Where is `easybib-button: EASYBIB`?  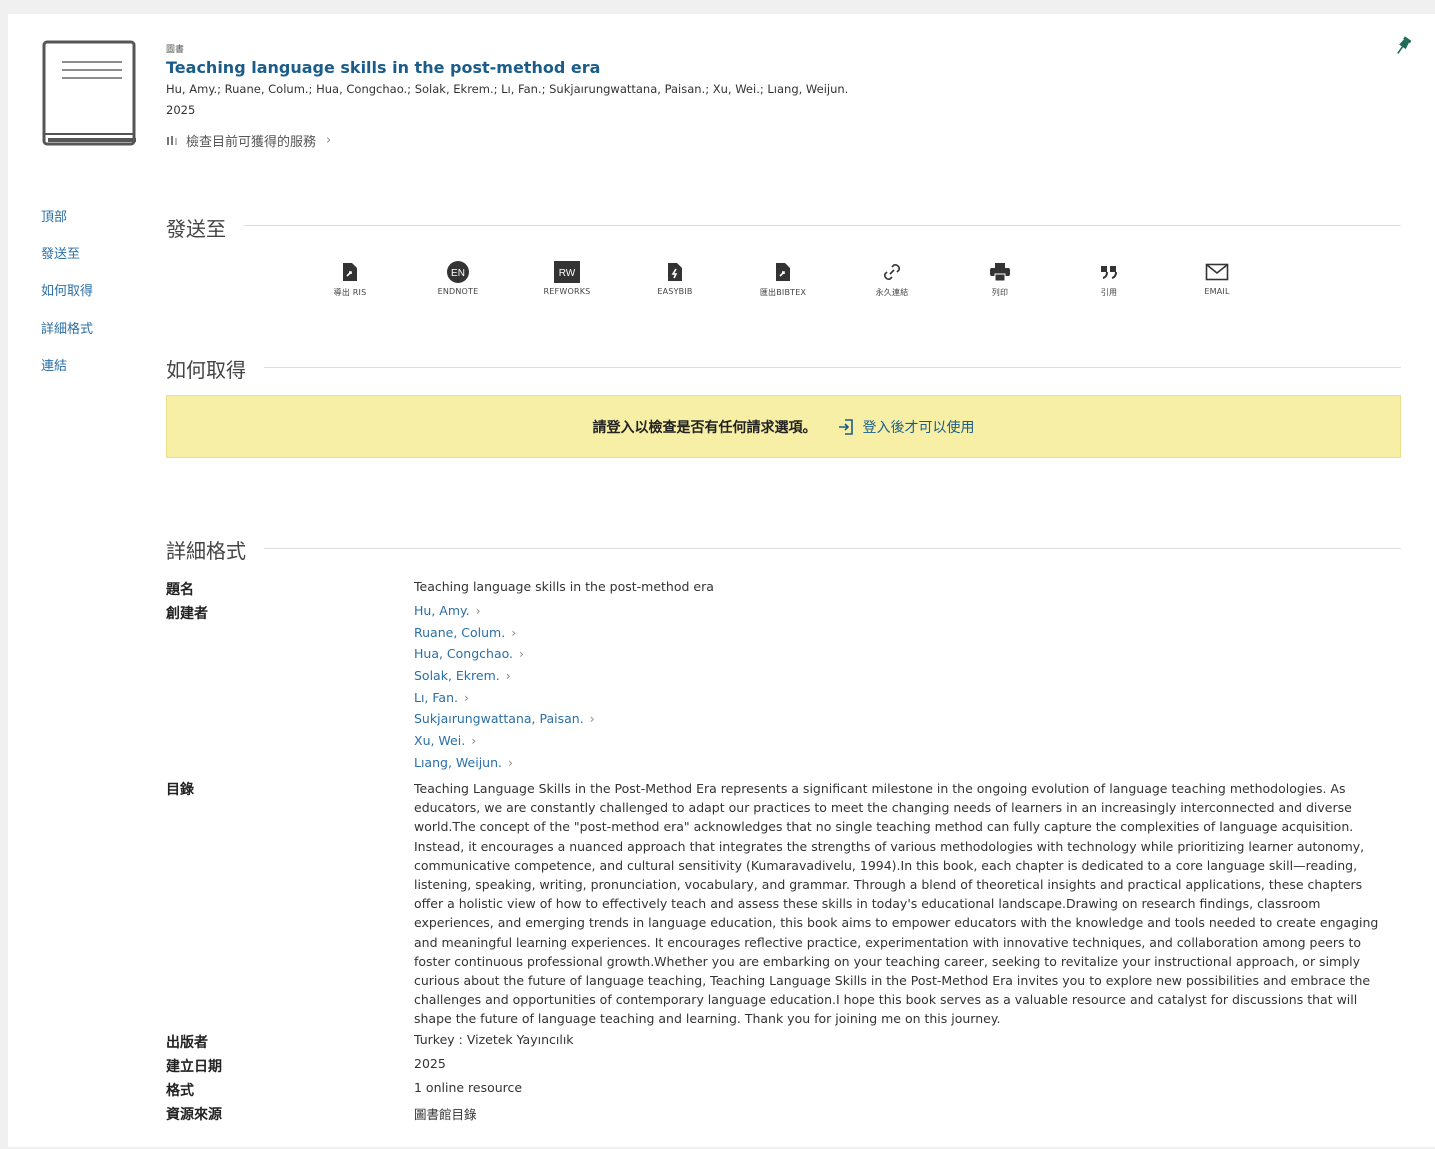
easybib-button: EASYBIB is located at coordinates (675, 278).